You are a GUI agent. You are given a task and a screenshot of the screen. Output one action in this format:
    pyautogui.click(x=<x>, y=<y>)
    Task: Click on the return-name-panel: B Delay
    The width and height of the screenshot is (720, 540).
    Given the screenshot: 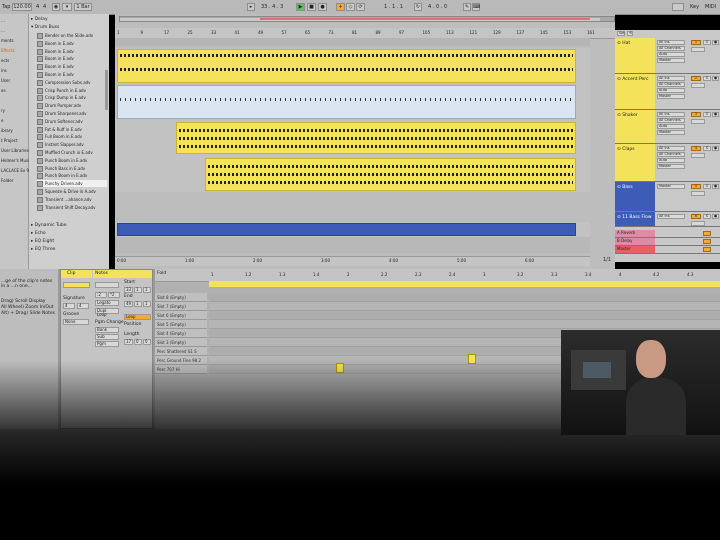 What is the action you would take?
    pyautogui.click(x=635, y=241)
    